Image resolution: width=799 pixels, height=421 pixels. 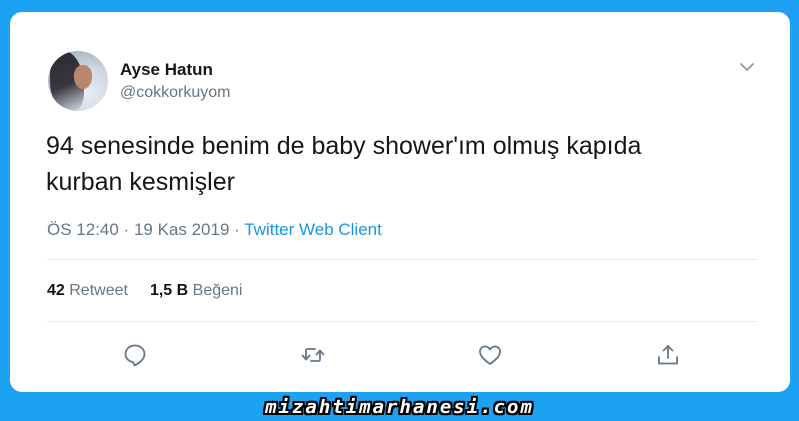 I want to click on author-handle: @cokkorkuyom, so click(x=175, y=93).